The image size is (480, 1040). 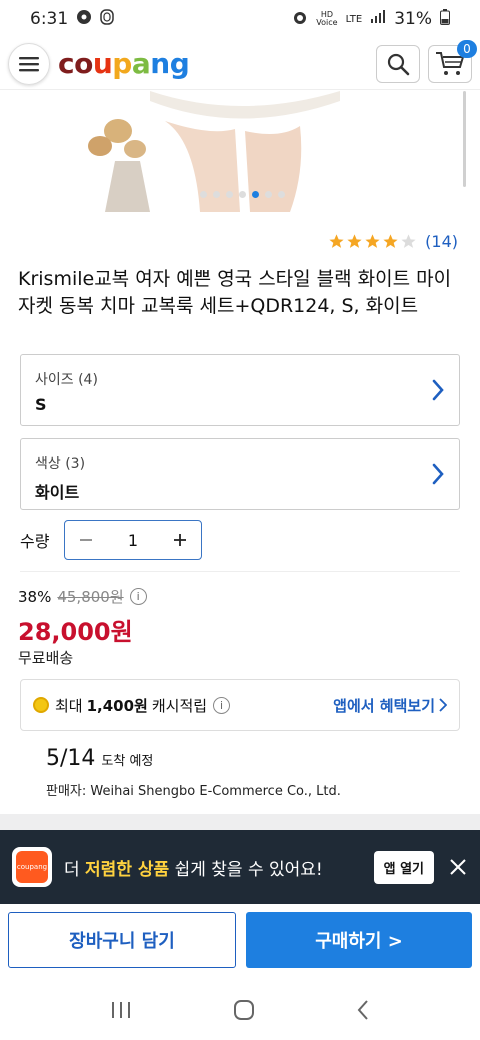 What do you see at coordinates (179, 63) in the screenshot?
I see `logo-letter: g` at bounding box center [179, 63].